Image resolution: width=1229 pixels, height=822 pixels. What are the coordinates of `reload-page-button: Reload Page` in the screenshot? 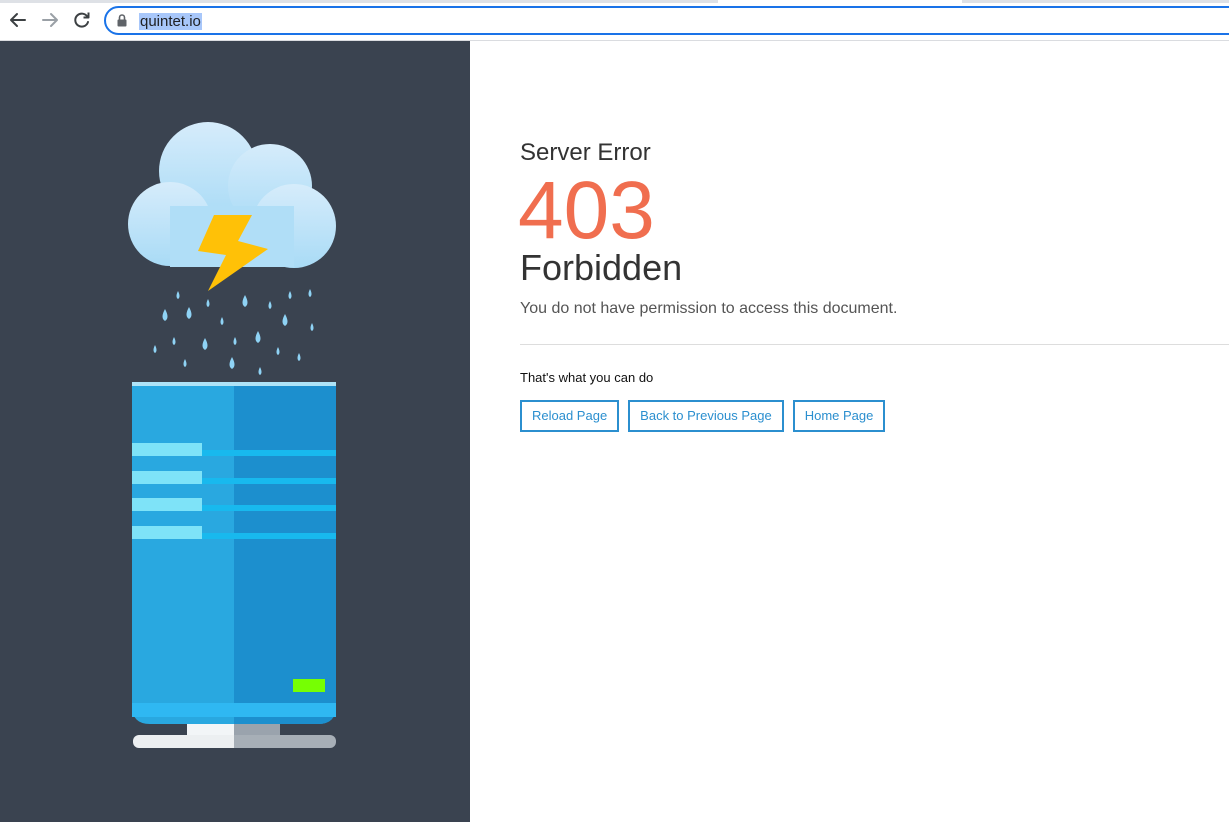 It's located at (570, 416).